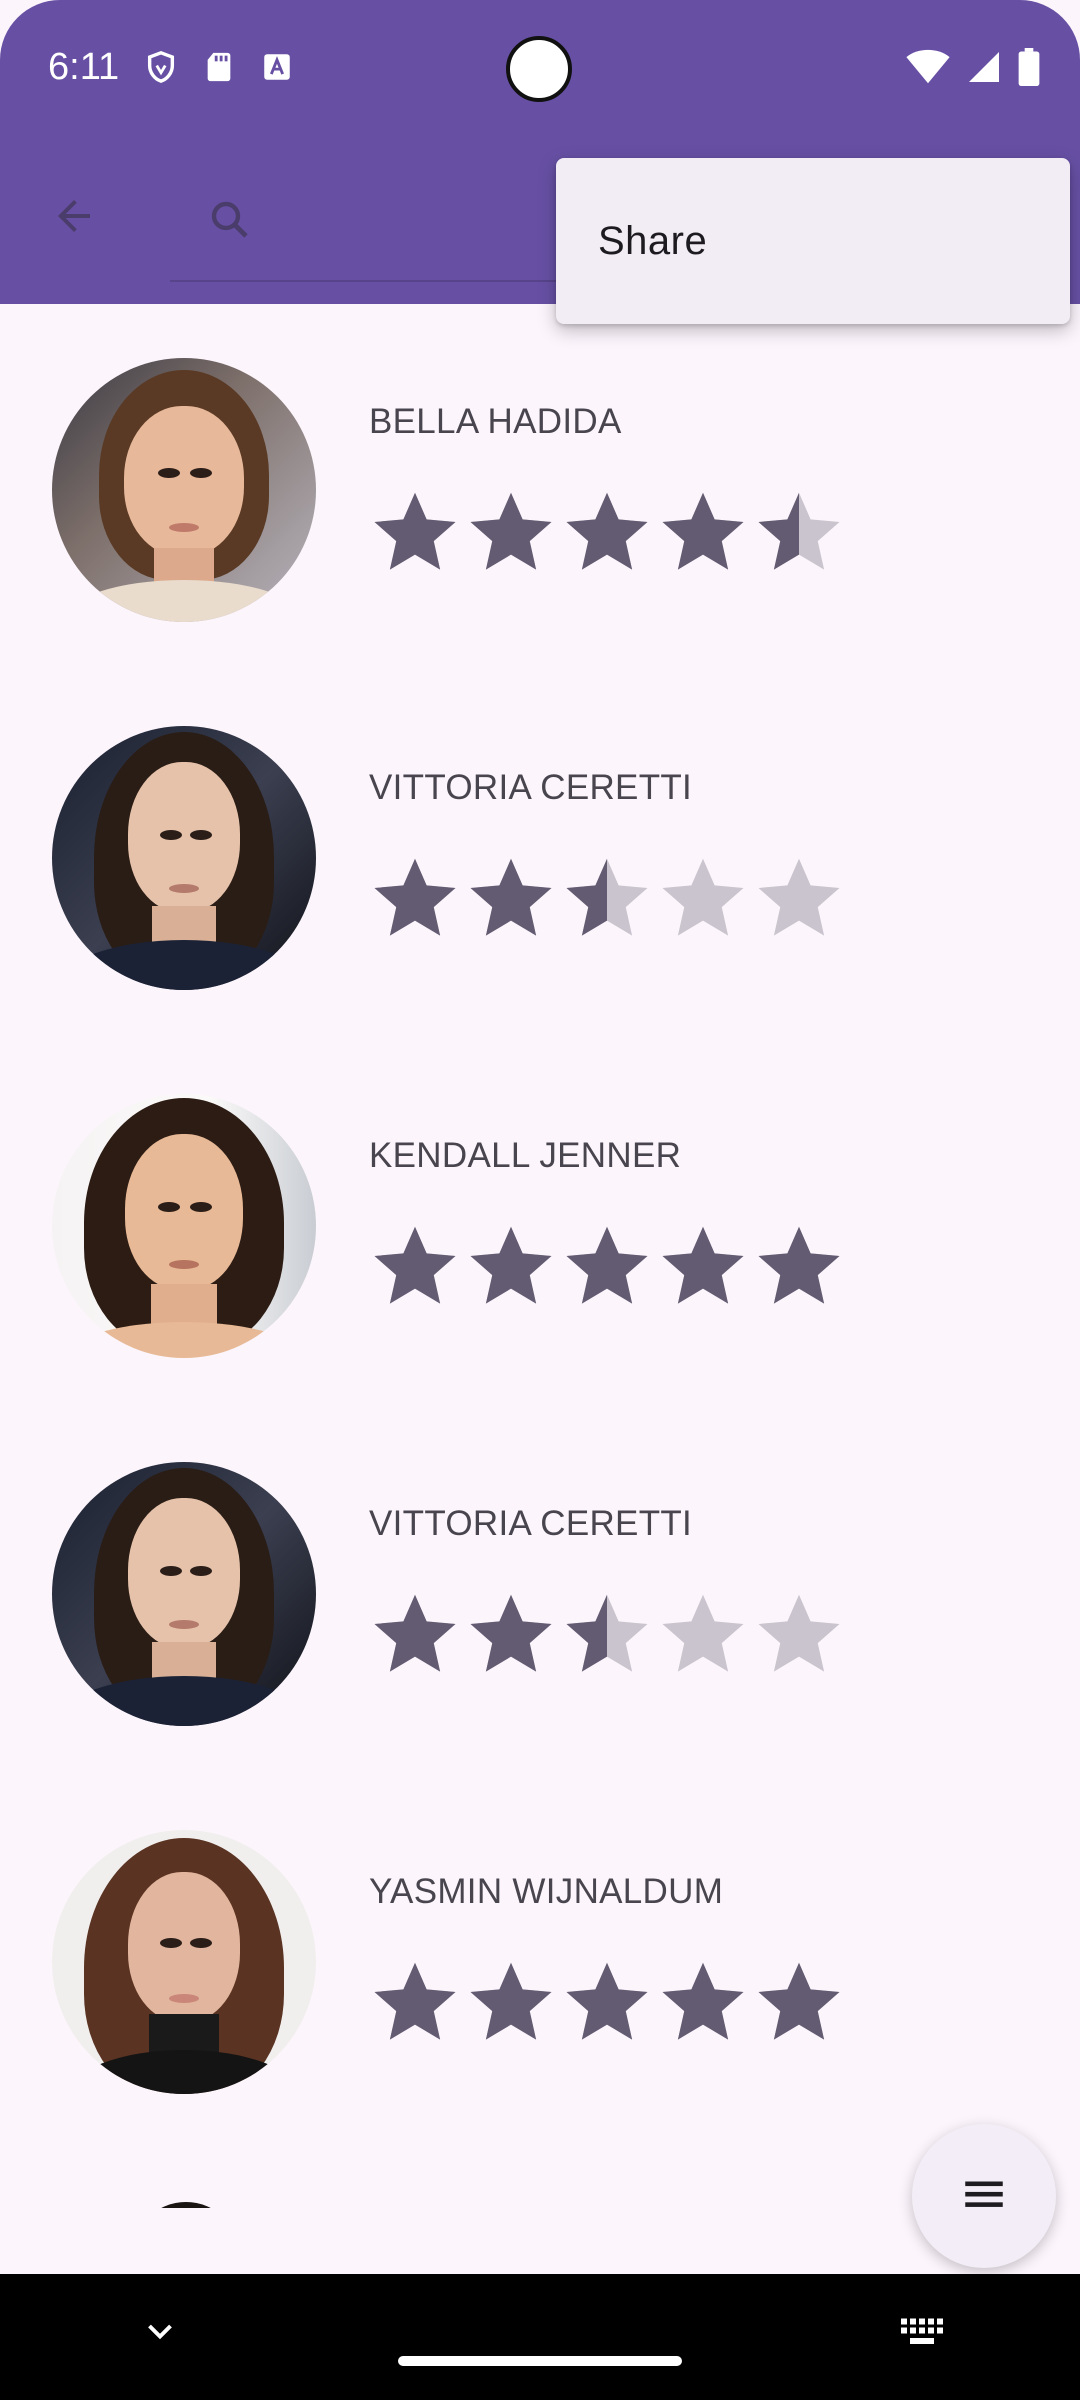 This screenshot has width=1080, height=2400. I want to click on status-time: 6:11, so click(84, 67).